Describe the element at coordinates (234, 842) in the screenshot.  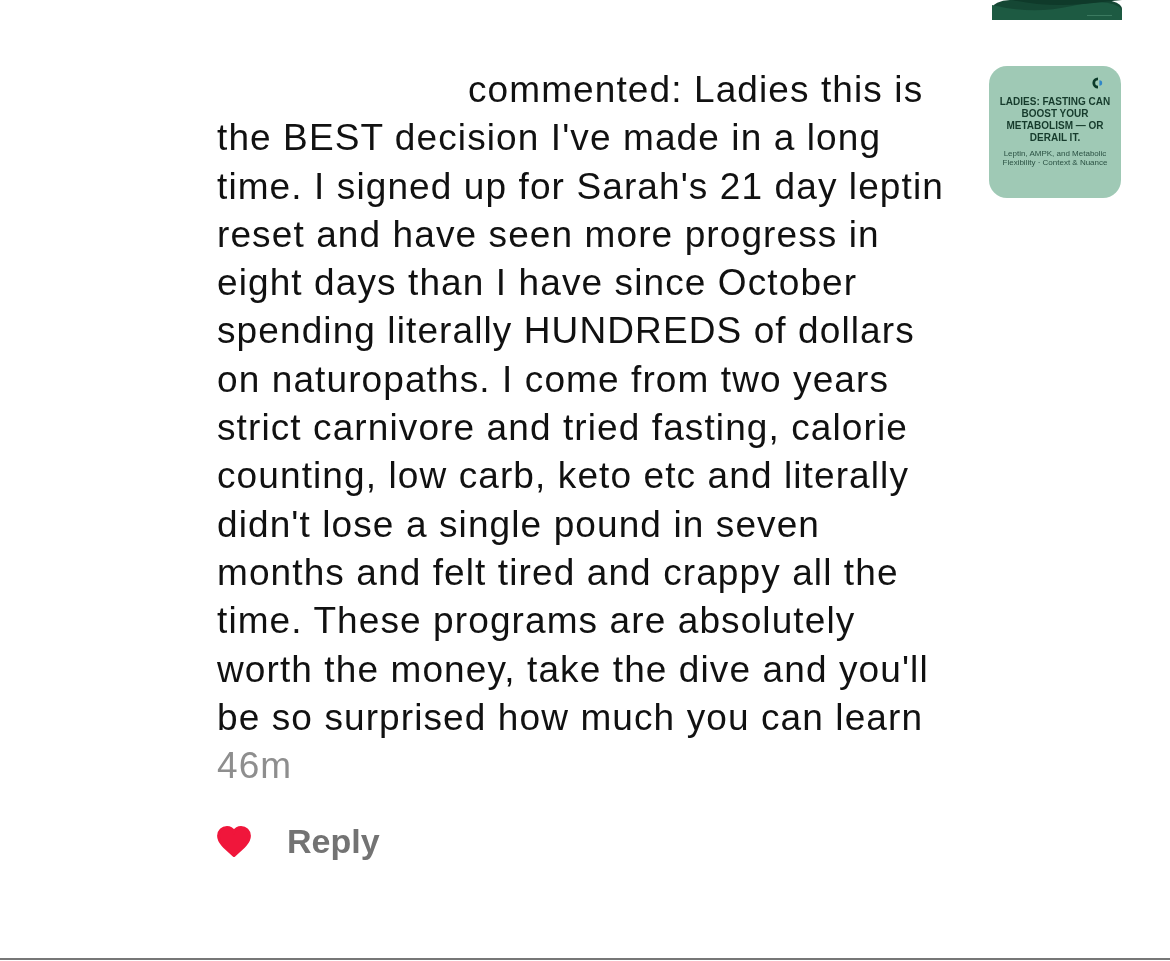
I see `heart-icon` at that location.